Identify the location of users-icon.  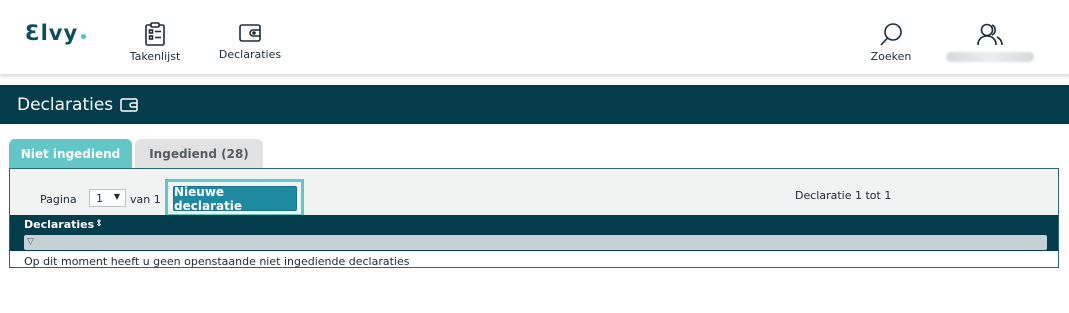
(990, 34).